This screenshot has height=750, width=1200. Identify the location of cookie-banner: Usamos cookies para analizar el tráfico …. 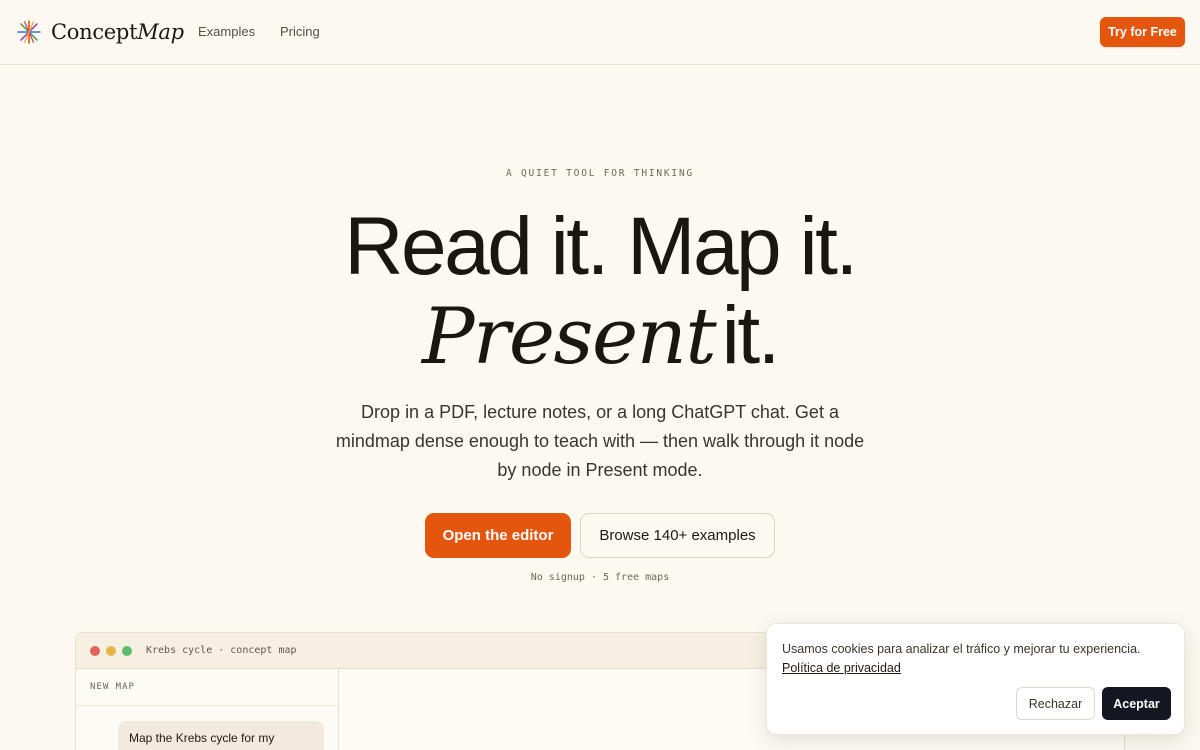
(975, 679).